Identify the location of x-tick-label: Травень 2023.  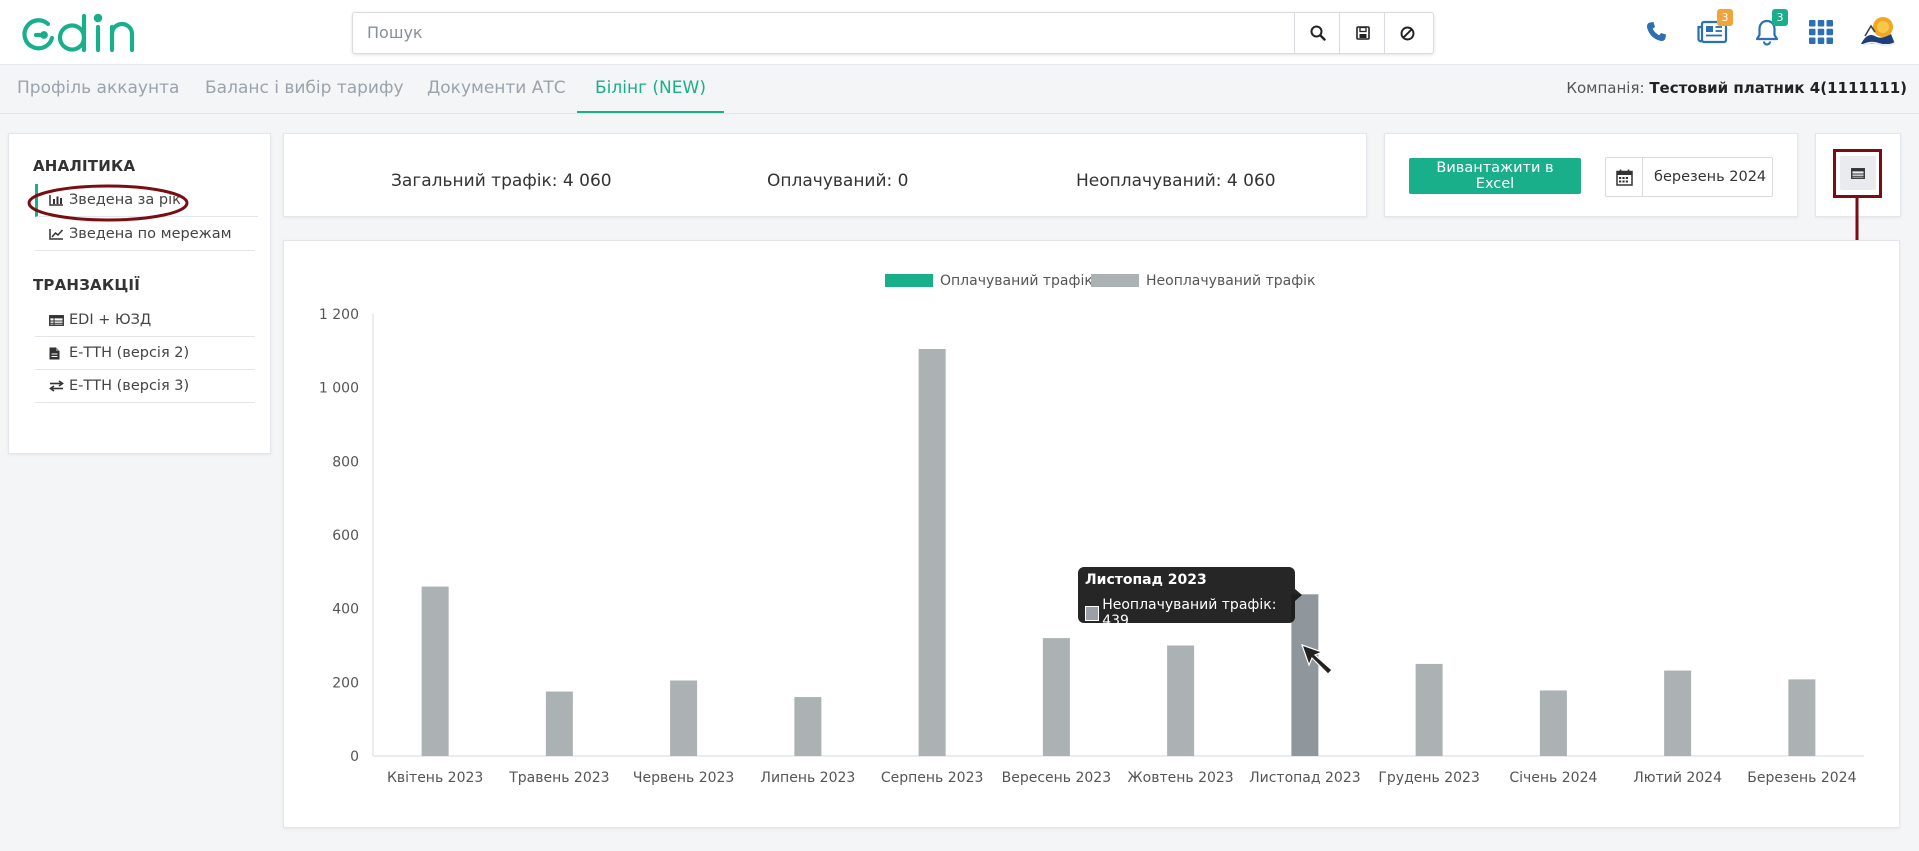
(558, 778).